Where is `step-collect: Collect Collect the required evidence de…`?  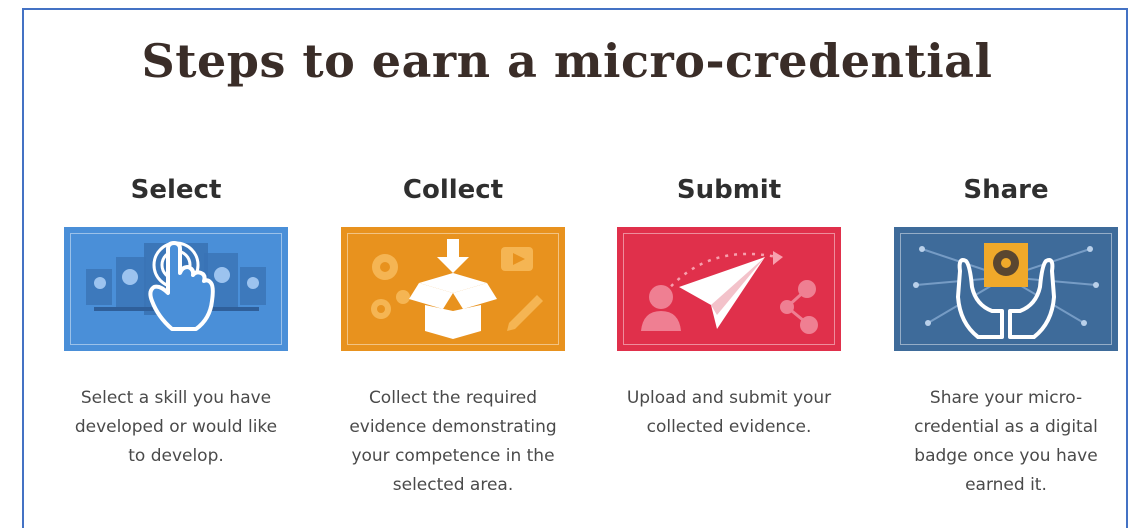 step-collect: Collect Collect the required evidence de… is located at coordinates (453, 335).